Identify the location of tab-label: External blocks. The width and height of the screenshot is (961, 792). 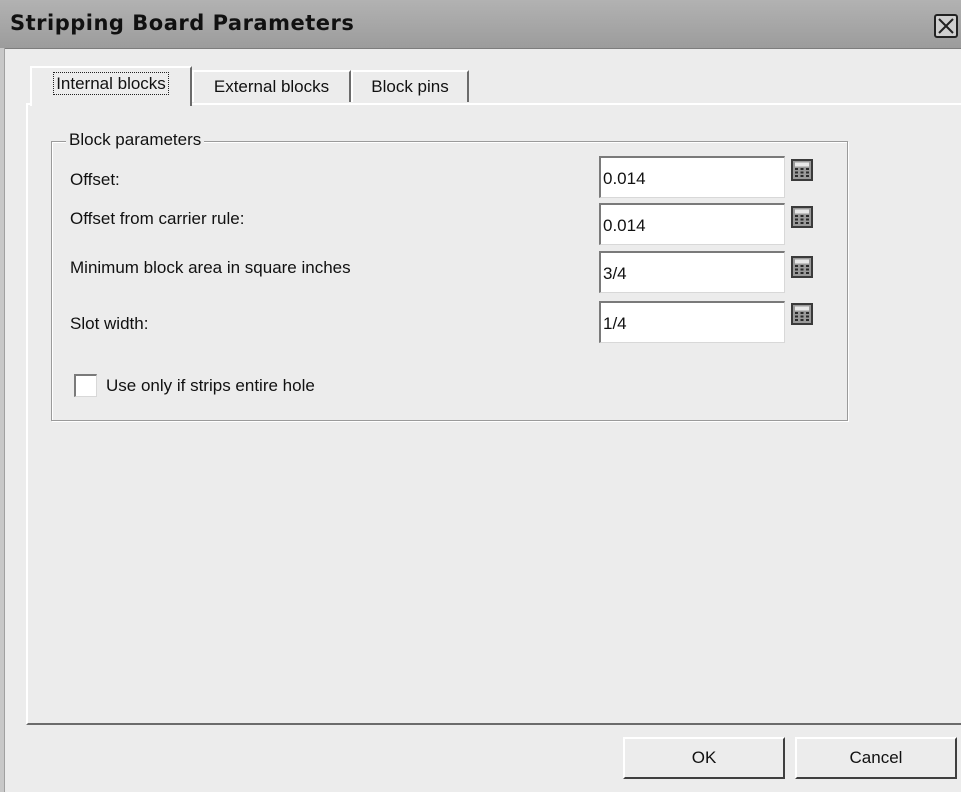
(271, 86).